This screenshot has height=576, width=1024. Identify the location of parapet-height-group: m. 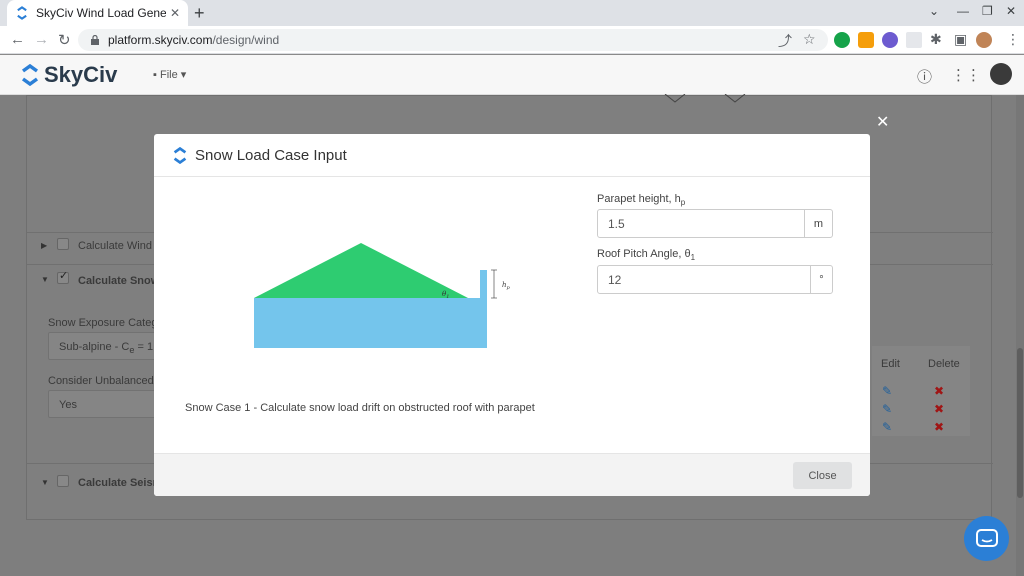
(715, 223).